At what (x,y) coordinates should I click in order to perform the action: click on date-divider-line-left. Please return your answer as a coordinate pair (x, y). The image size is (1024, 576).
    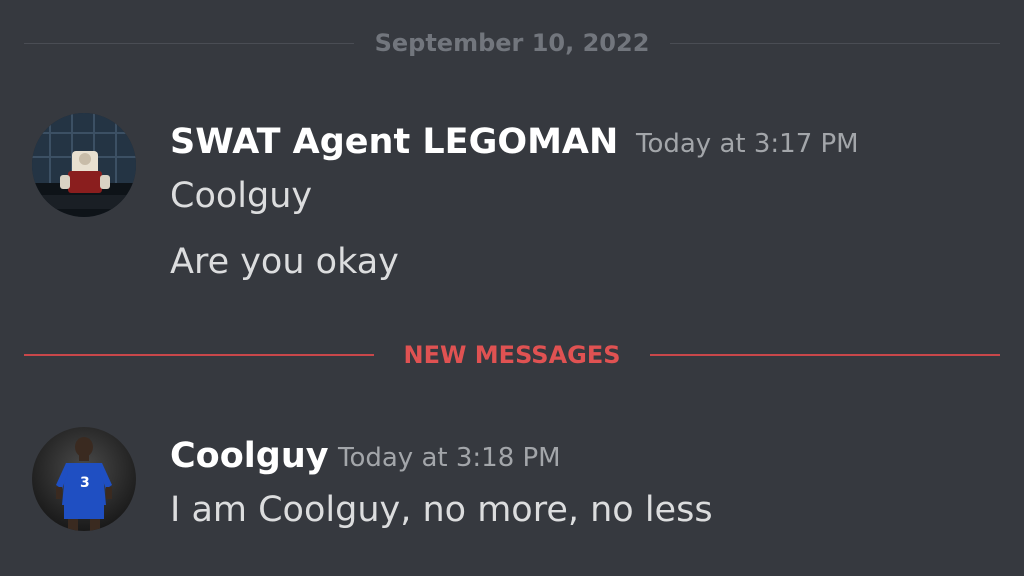
    Looking at the image, I should click on (189, 43).